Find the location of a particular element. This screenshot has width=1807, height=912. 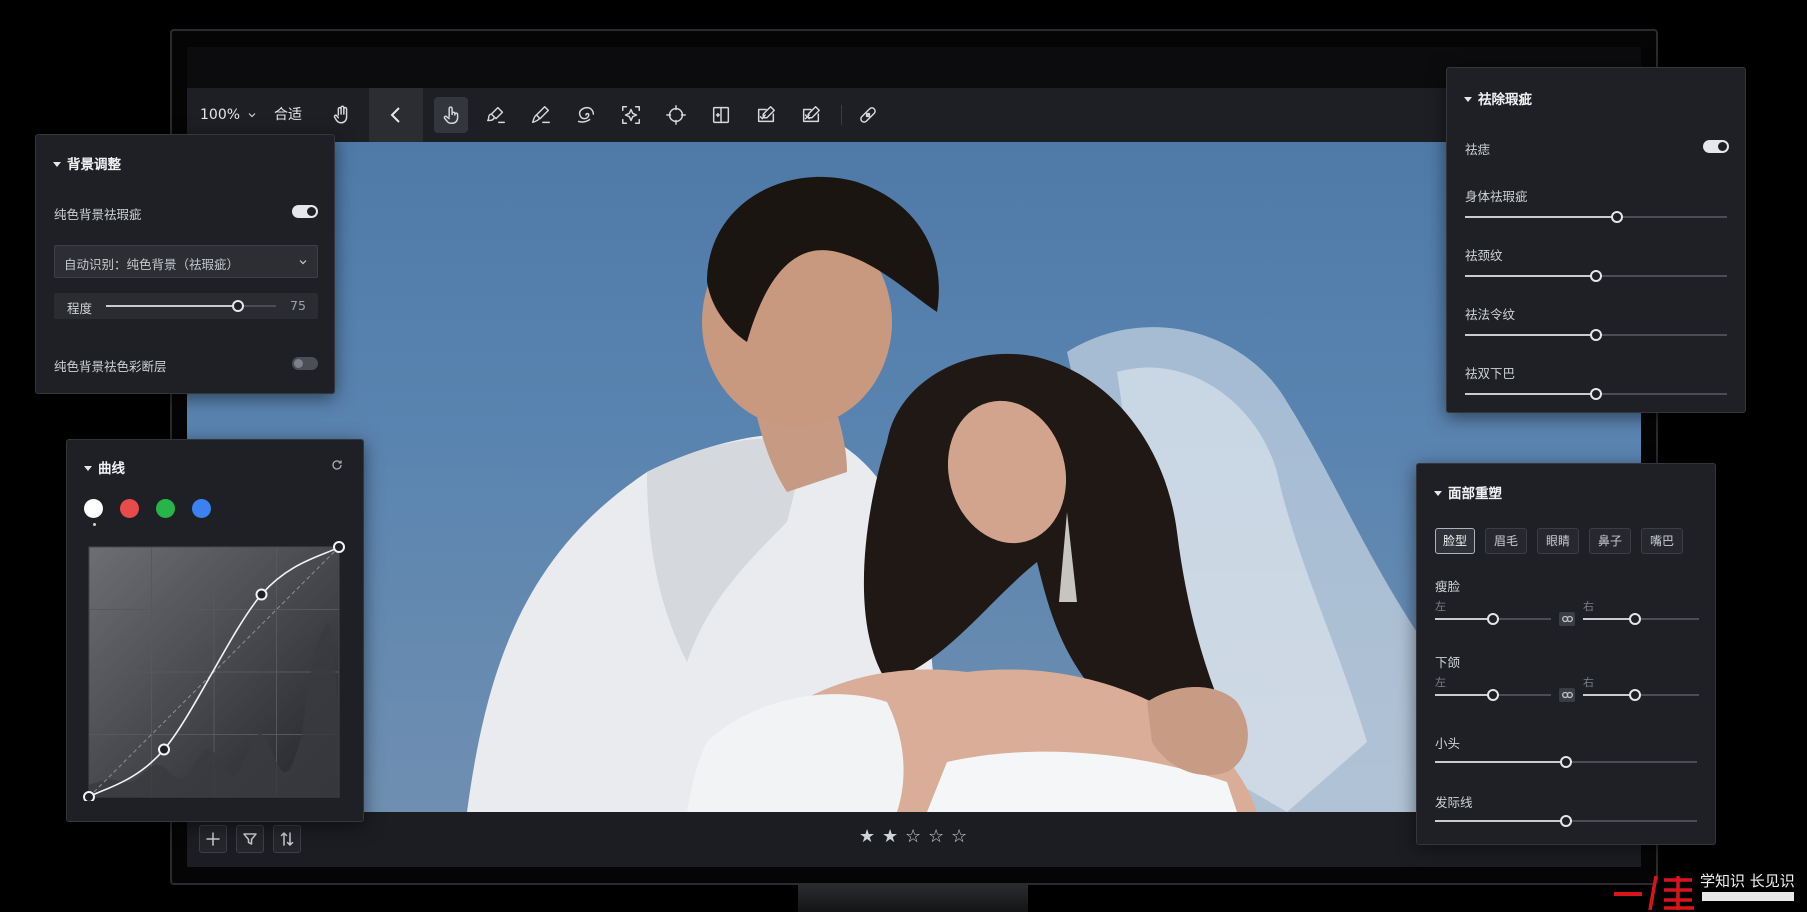

solid-bg-blemish-label: 纯色背景祛瑕疵 is located at coordinates (98, 214).